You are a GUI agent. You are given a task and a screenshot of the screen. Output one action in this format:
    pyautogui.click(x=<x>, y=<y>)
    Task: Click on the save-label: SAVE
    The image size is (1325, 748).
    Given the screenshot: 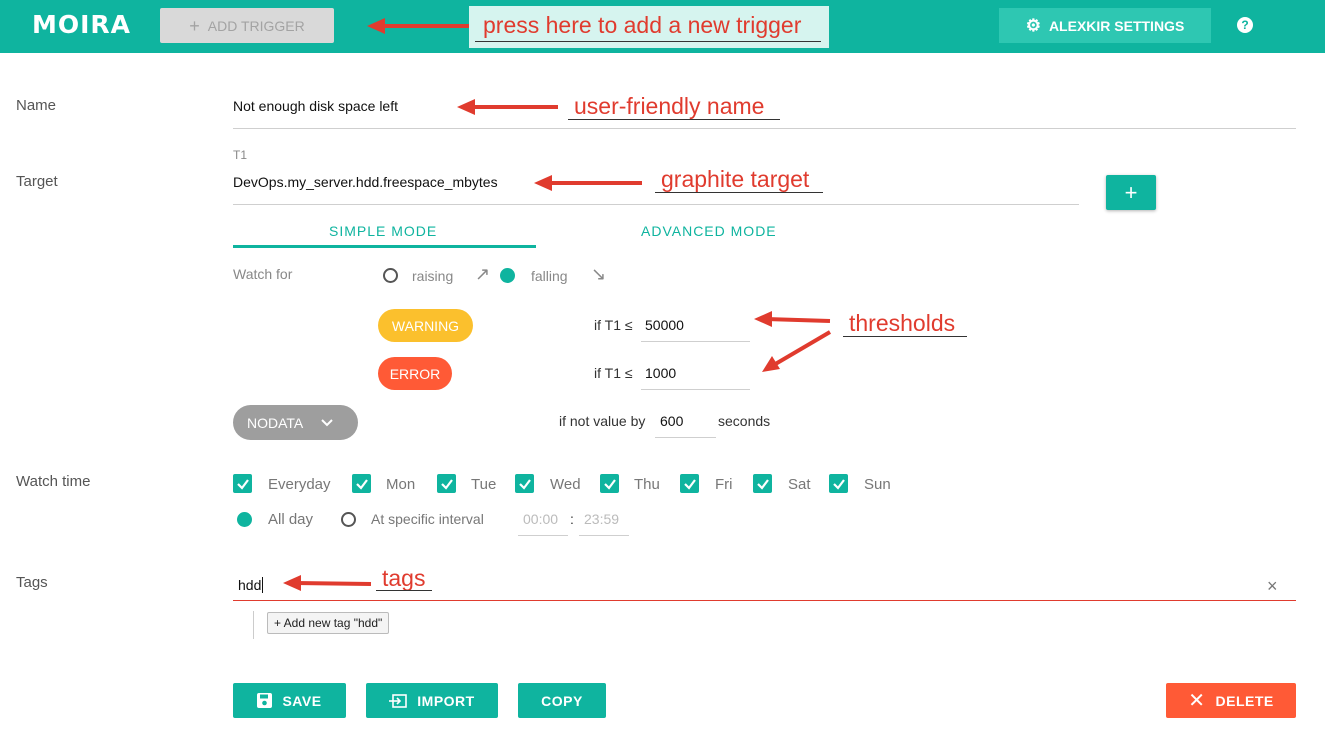 What is the action you would take?
    pyautogui.click(x=302, y=700)
    